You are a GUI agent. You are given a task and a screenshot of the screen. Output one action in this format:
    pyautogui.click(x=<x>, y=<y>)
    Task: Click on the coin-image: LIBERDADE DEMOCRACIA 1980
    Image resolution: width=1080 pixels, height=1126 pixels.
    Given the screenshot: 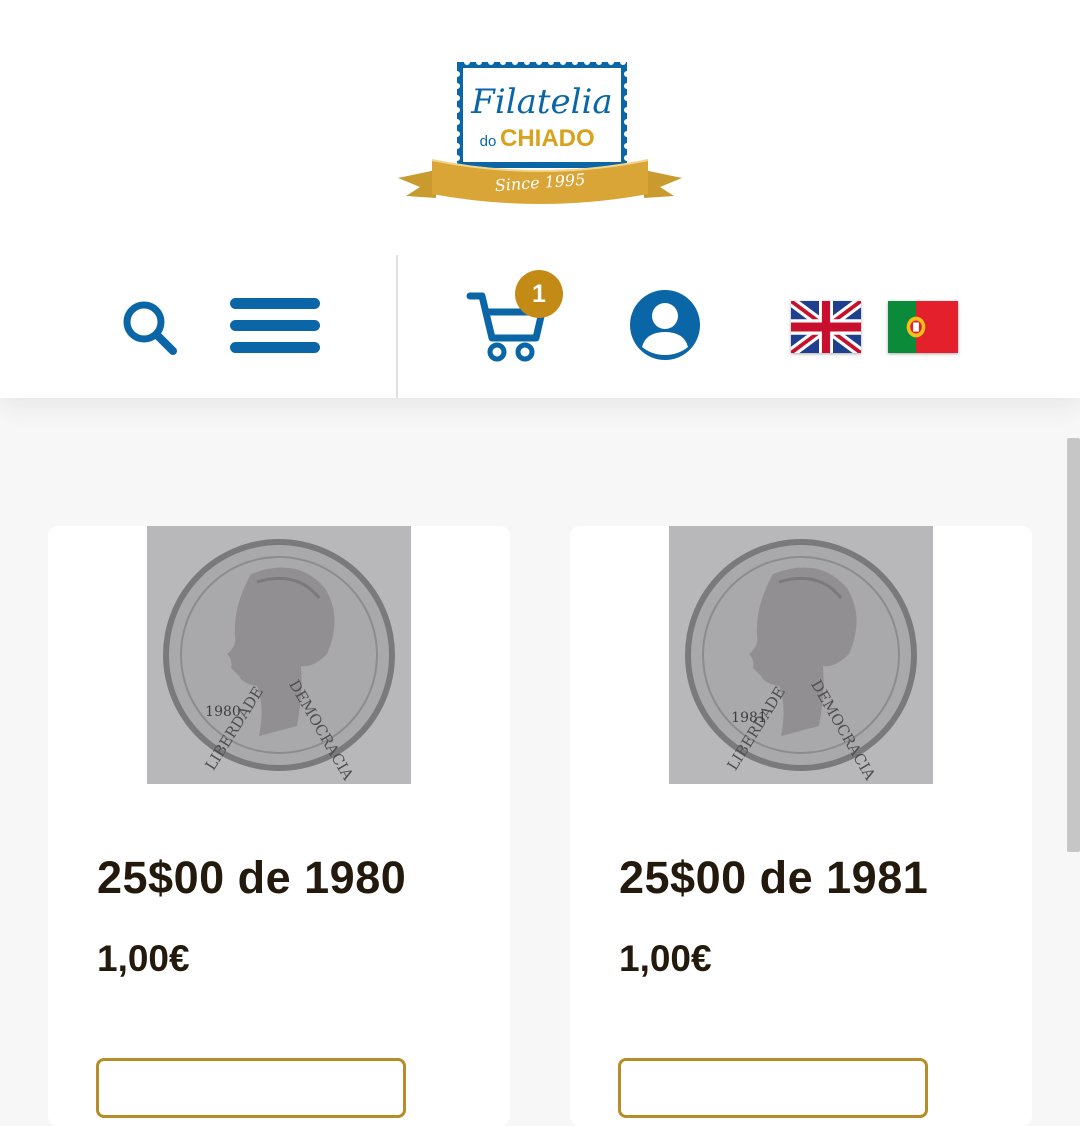 What is the action you would take?
    pyautogui.click(x=279, y=655)
    